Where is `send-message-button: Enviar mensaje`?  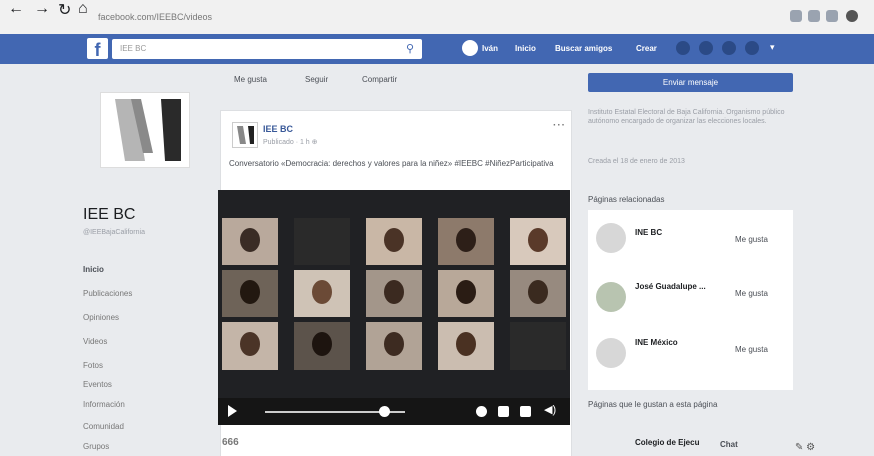
send-message-button: Enviar mensaje is located at coordinates (690, 82).